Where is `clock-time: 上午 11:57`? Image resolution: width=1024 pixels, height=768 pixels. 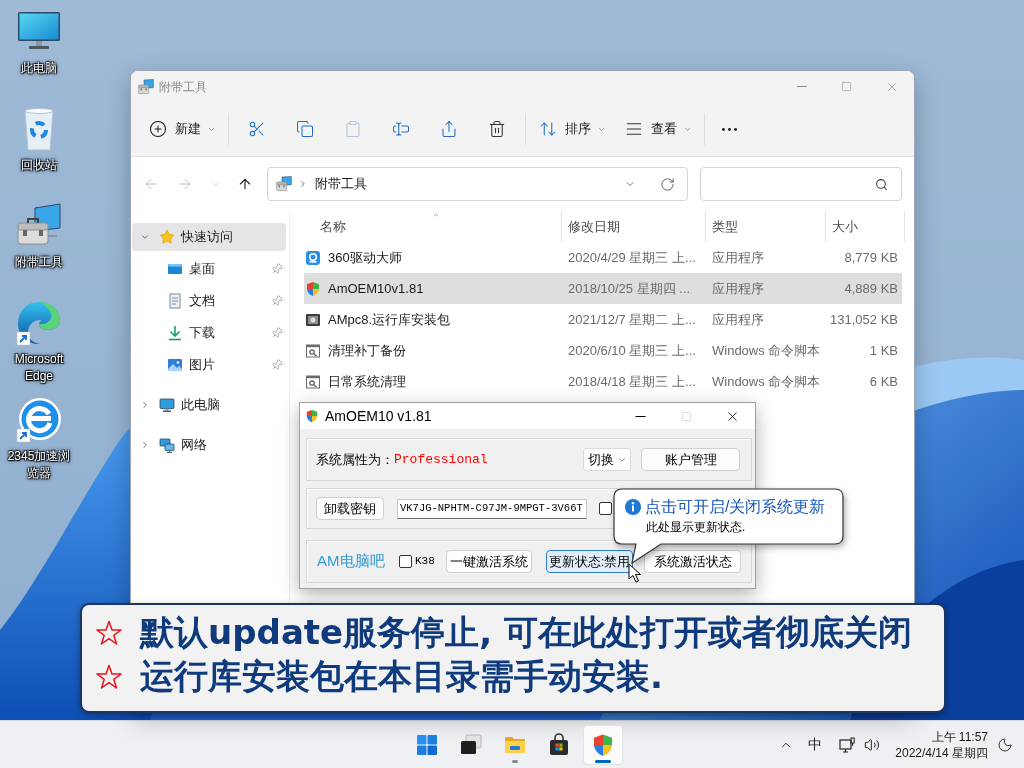 clock-time: 上午 11:57 is located at coordinates (959, 736).